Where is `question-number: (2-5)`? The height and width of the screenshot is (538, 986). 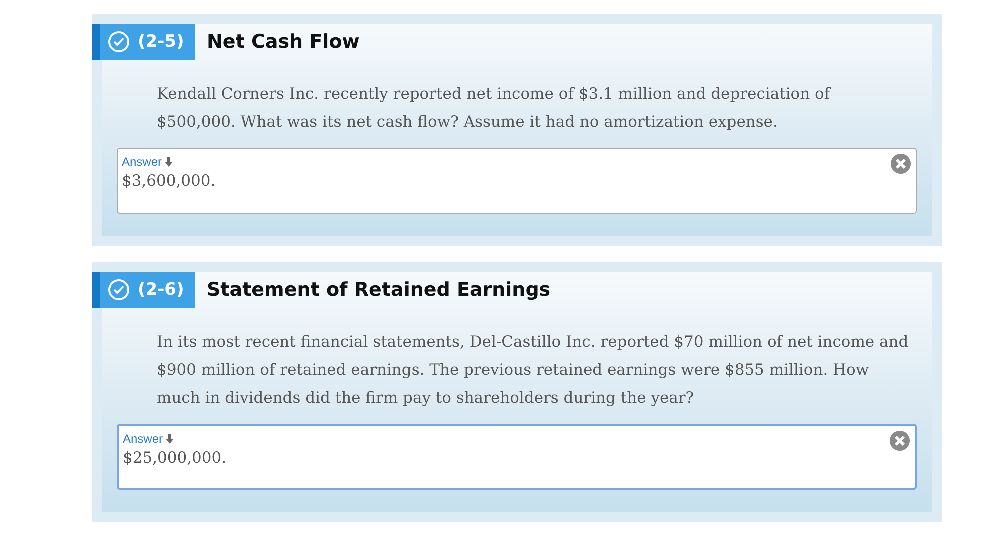
question-number: (2-5) is located at coordinates (161, 42).